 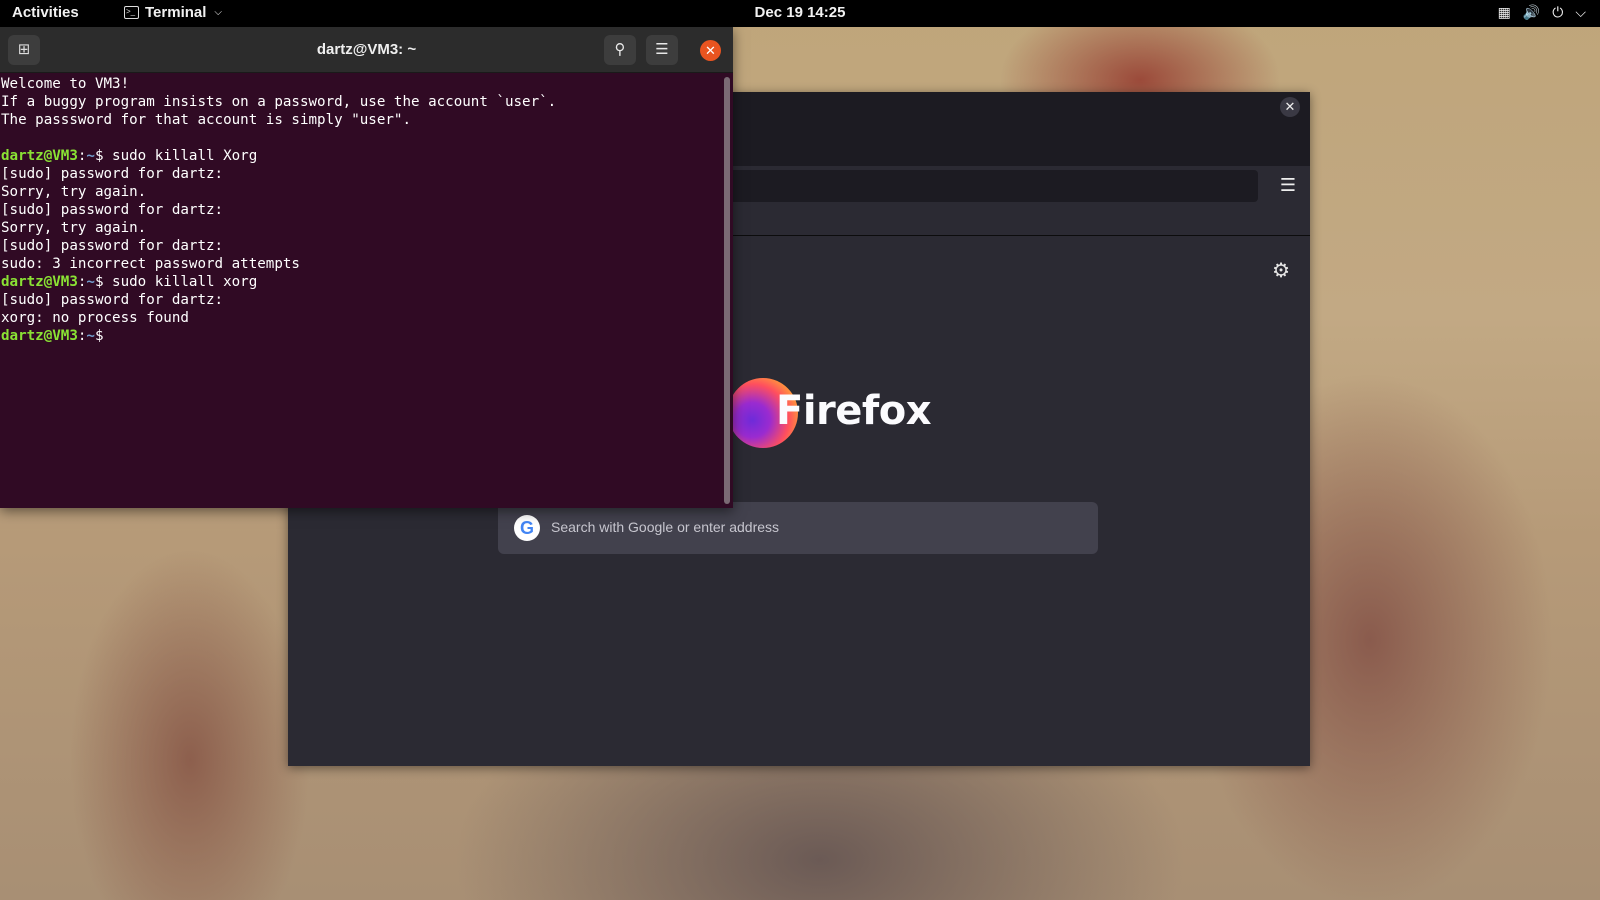 I want to click on system-tray: ▦ 🔊 ⏻ ⌵, so click(x=1542, y=12).